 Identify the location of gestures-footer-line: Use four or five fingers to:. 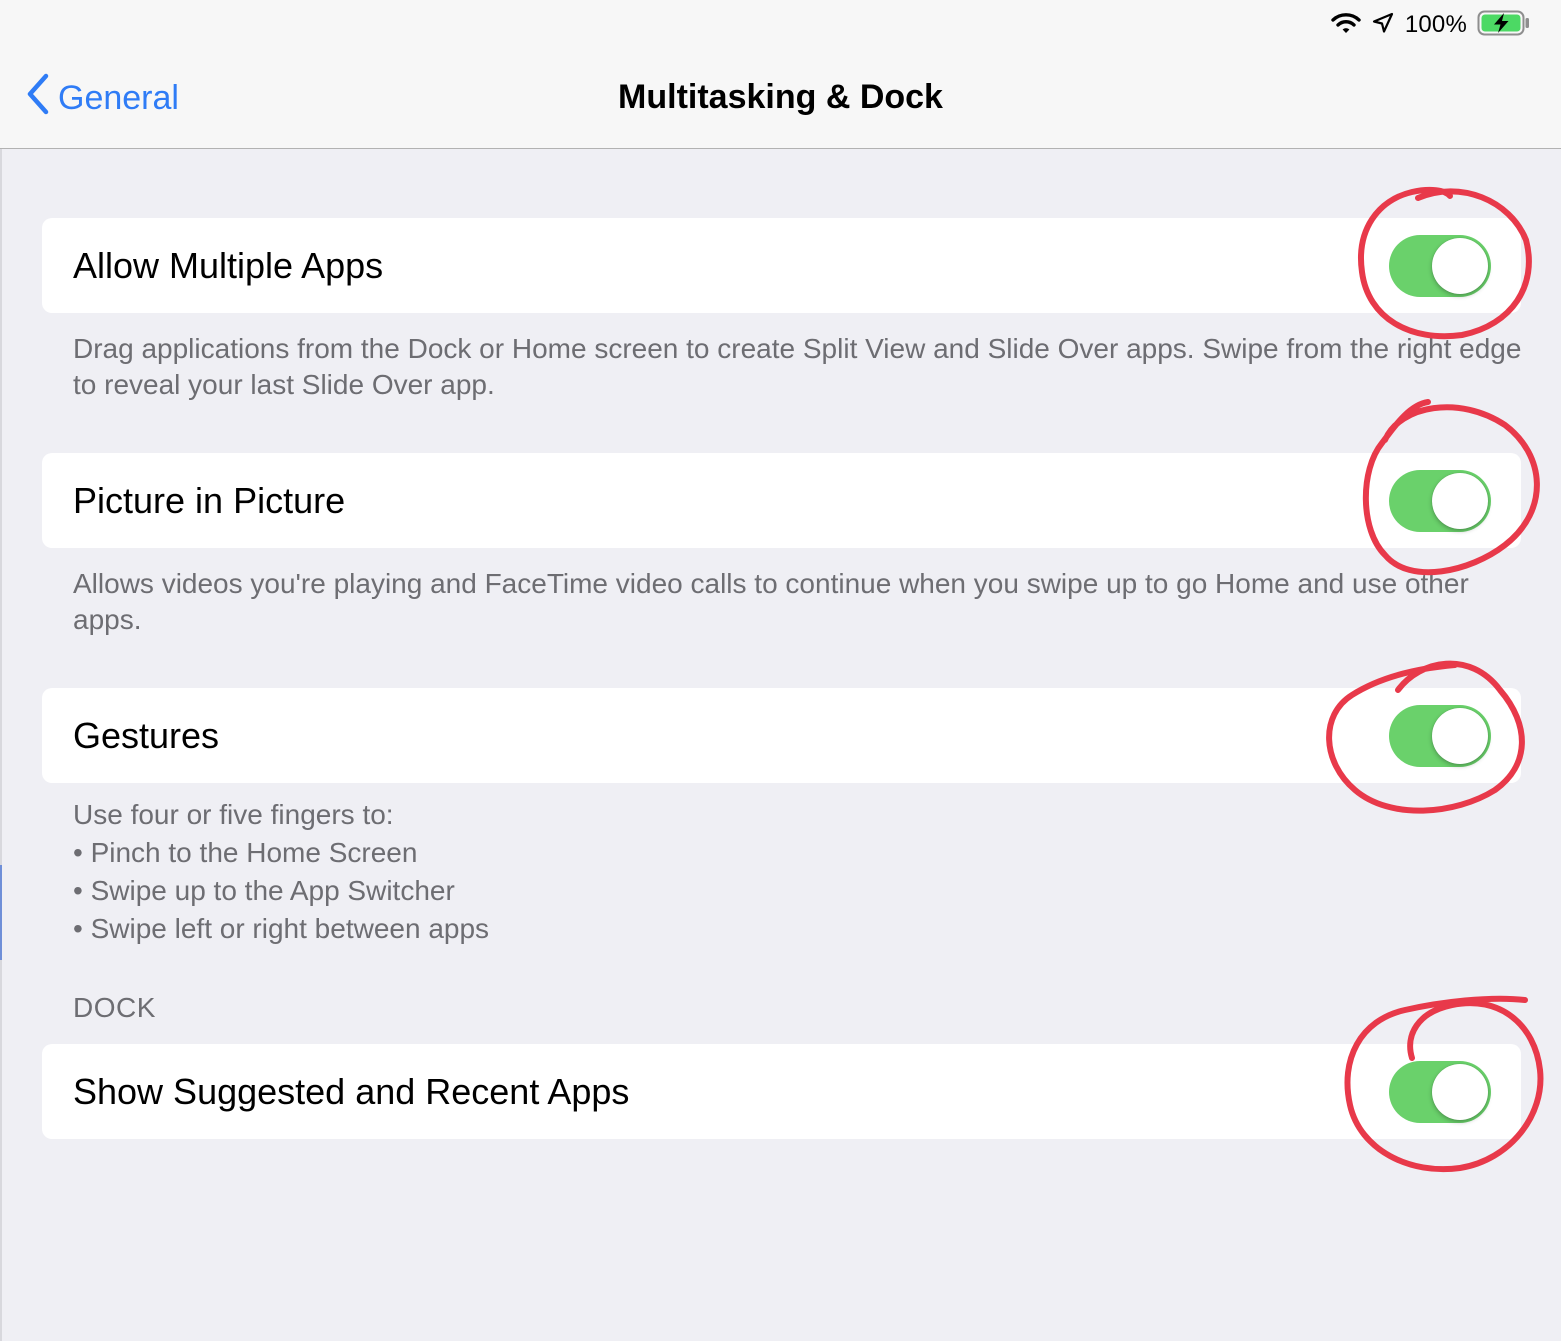
(233, 814).